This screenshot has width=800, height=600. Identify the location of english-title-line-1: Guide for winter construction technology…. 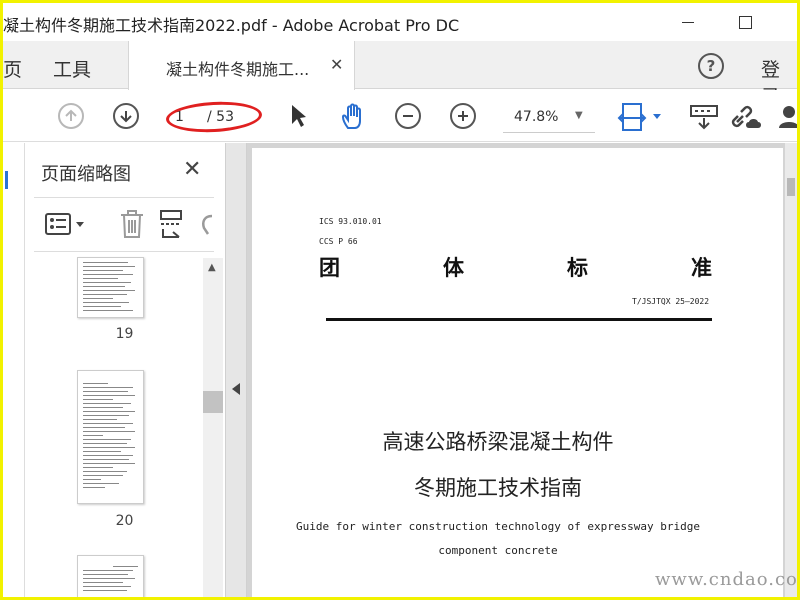
(498, 526).